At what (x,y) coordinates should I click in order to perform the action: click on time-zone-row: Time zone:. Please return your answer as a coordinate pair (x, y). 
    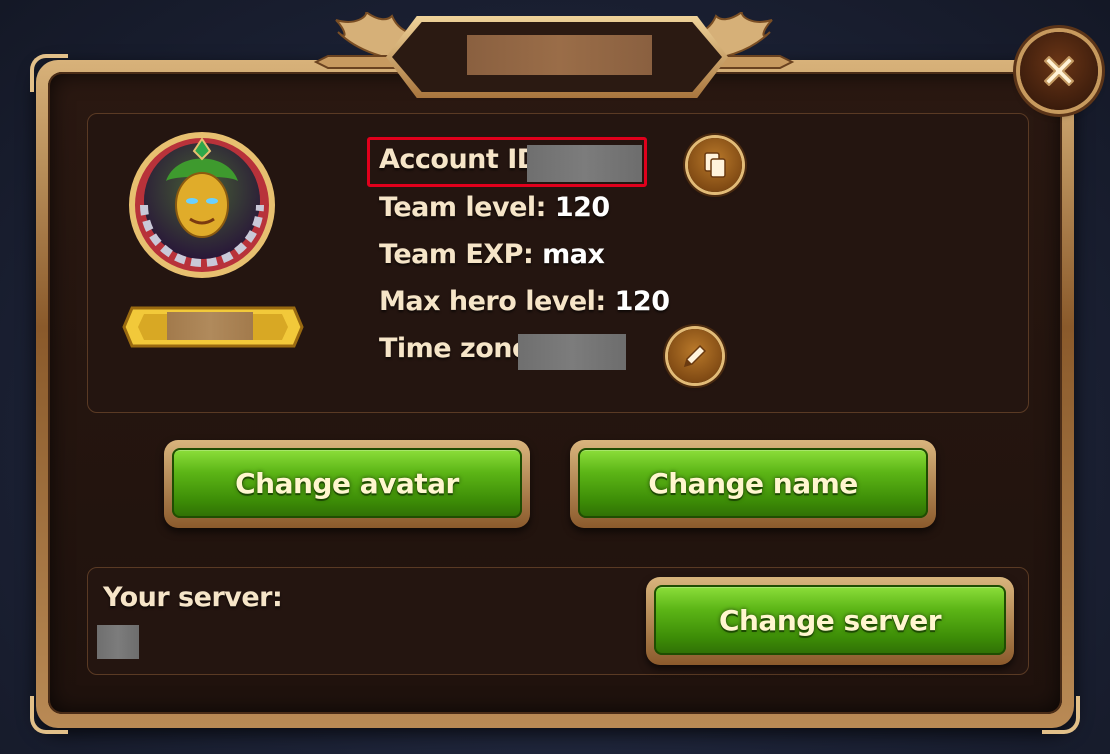
    Looking at the image, I should click on (460, 348).